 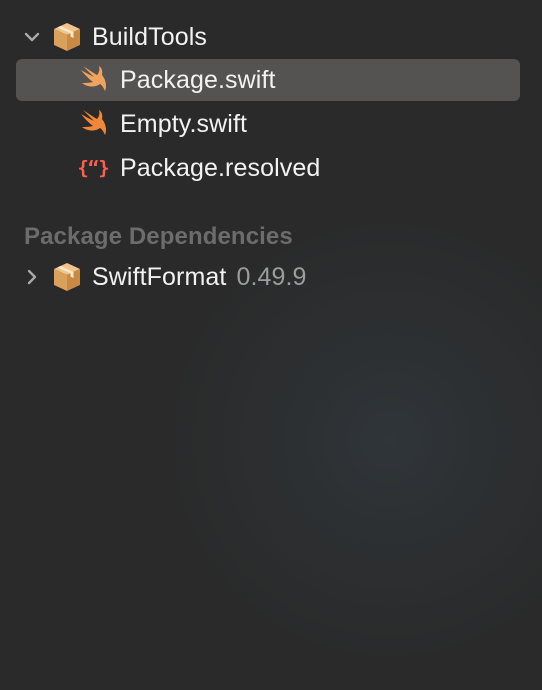 What do you see at coordinates (220, 168) in the screenshot?
I see `navigator-item-label: Package.resolved` at bounding box center [220, 168].